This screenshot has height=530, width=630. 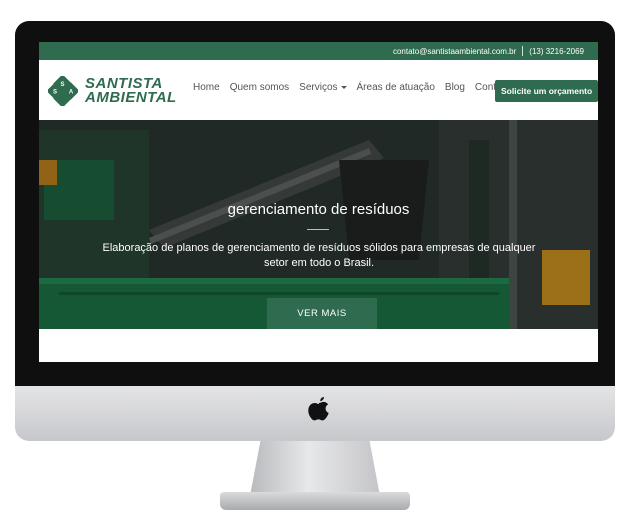 What do you see at coordinates (343, 87) in the screenshot?
I see `chevron-down-icon` at bounding box center [343, 87].